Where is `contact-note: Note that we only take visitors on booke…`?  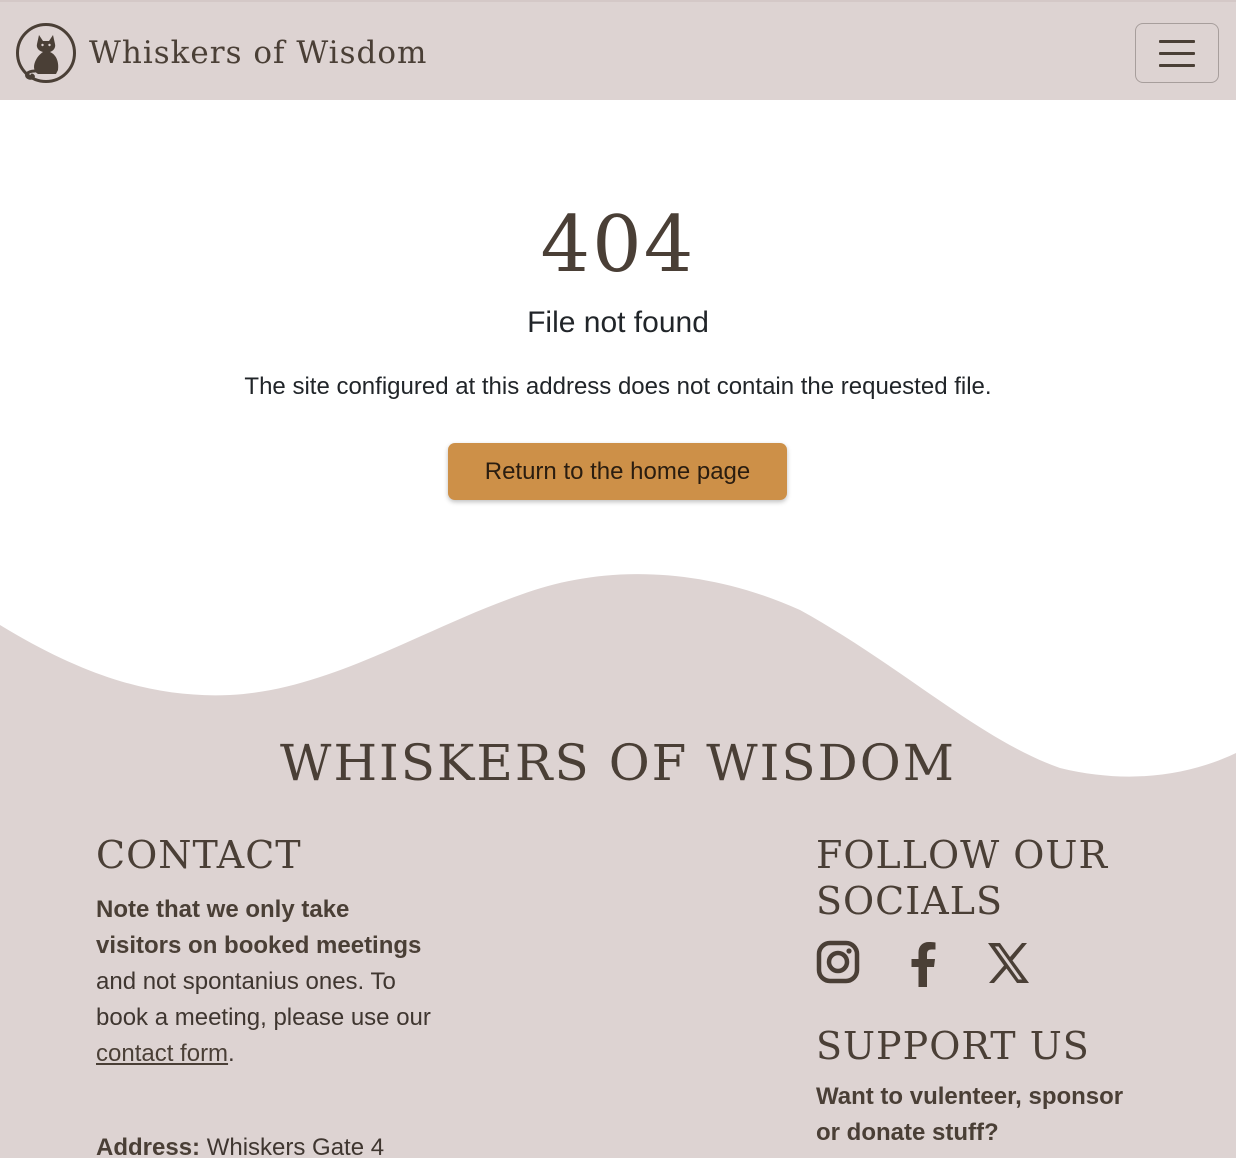
contact-note: Note that we only take visitors on booke… is located at coordinates (268, 982).